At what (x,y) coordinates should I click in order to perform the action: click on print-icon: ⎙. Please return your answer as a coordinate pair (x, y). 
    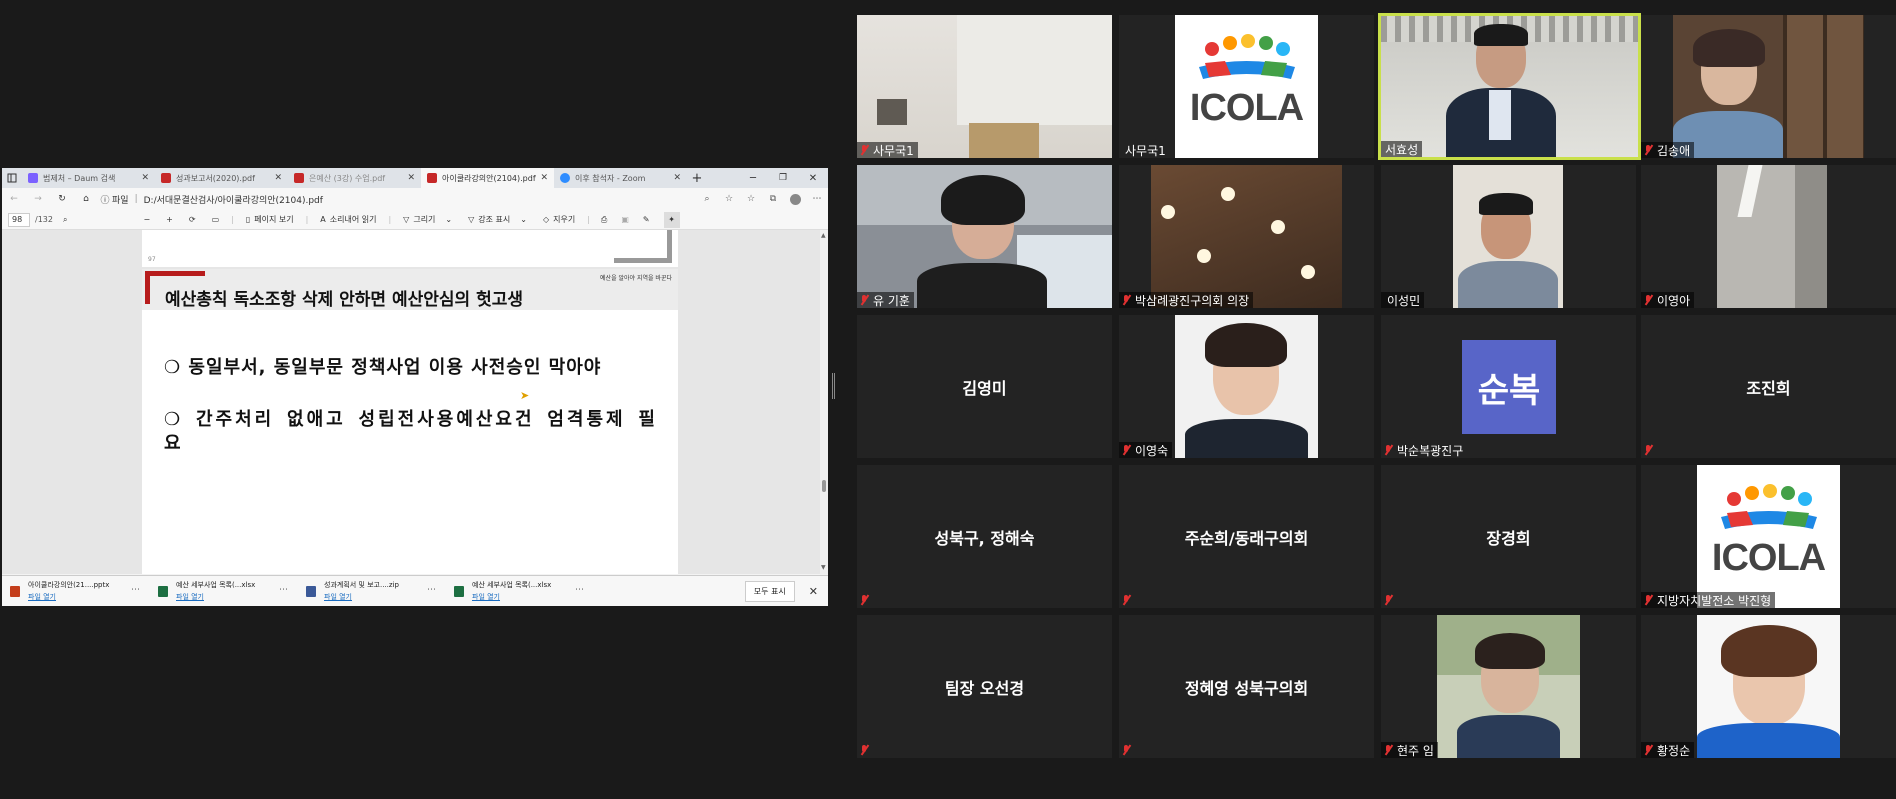
    Looking at the image, I should click on (604, 220).